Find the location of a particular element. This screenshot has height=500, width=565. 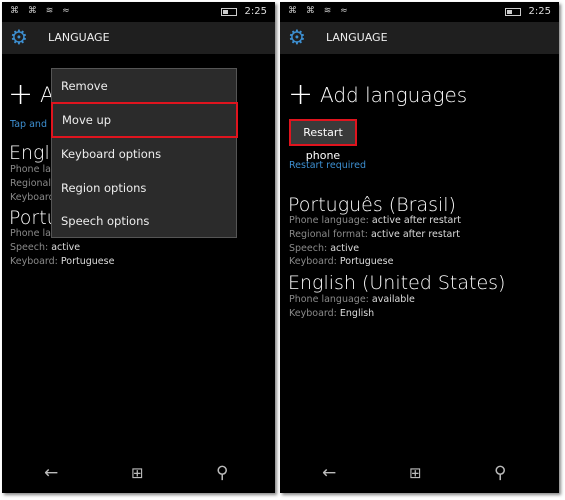

language-detail: Regional is located at coordinates (30, 183).